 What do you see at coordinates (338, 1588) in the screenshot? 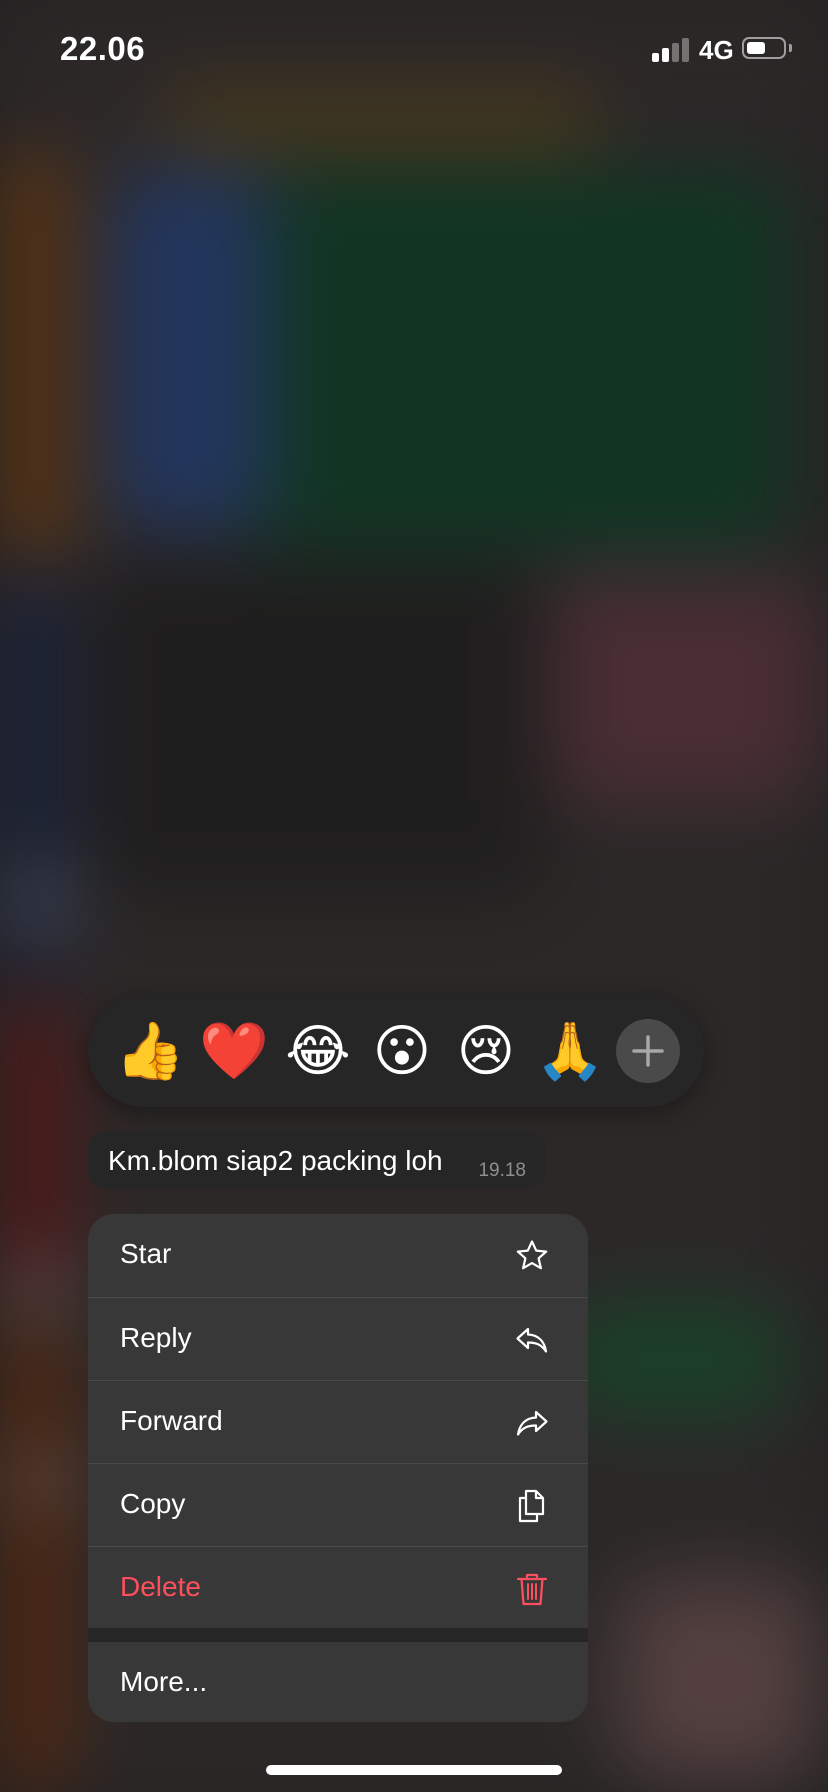
I see `menu-item-delete: Delete` at bounding box center [338, 1588].